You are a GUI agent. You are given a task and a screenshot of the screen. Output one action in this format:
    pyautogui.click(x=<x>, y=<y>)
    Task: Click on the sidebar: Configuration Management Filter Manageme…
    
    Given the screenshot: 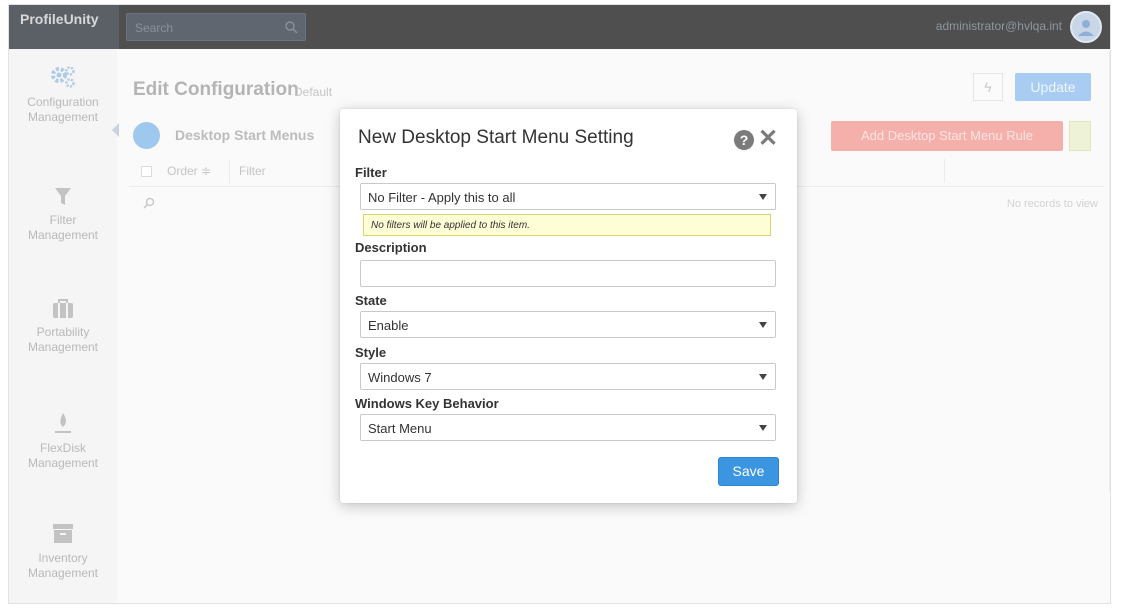 What is the action you would take?
    pyautogui.click(x=64, y=326)
    